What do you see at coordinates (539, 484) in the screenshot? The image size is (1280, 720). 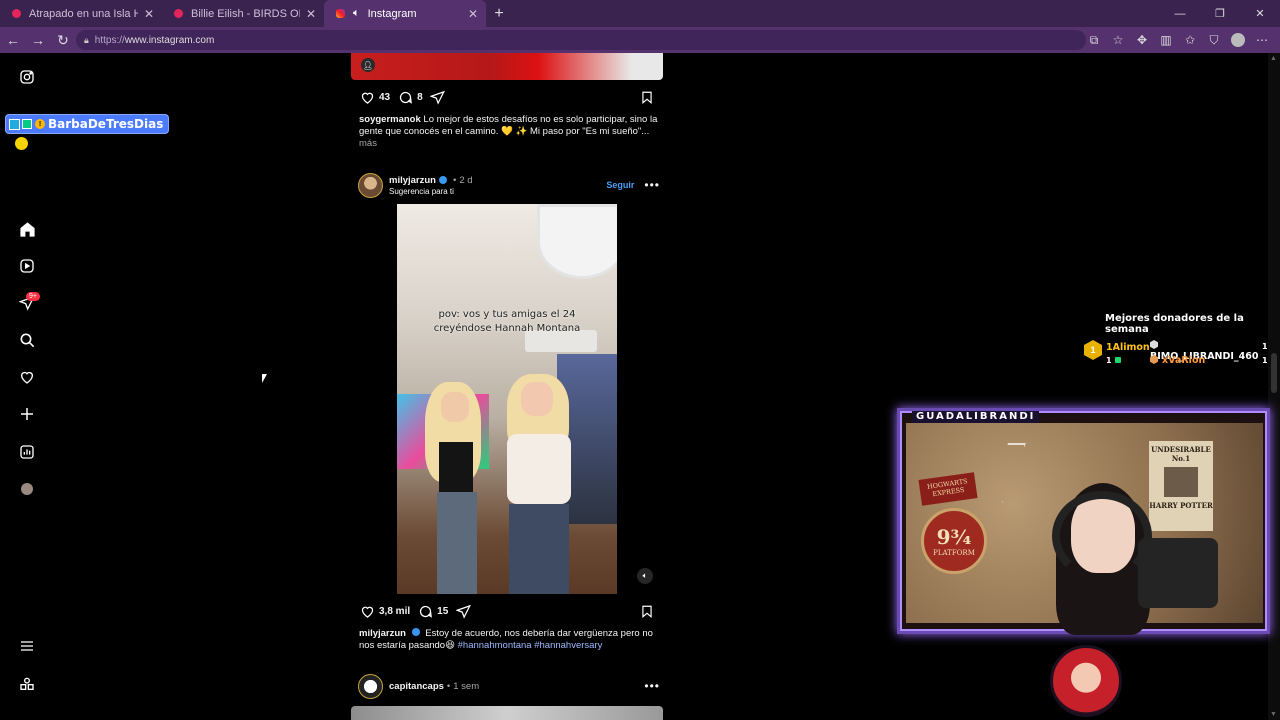 I see `person-right` at bounding box center [539, 484].